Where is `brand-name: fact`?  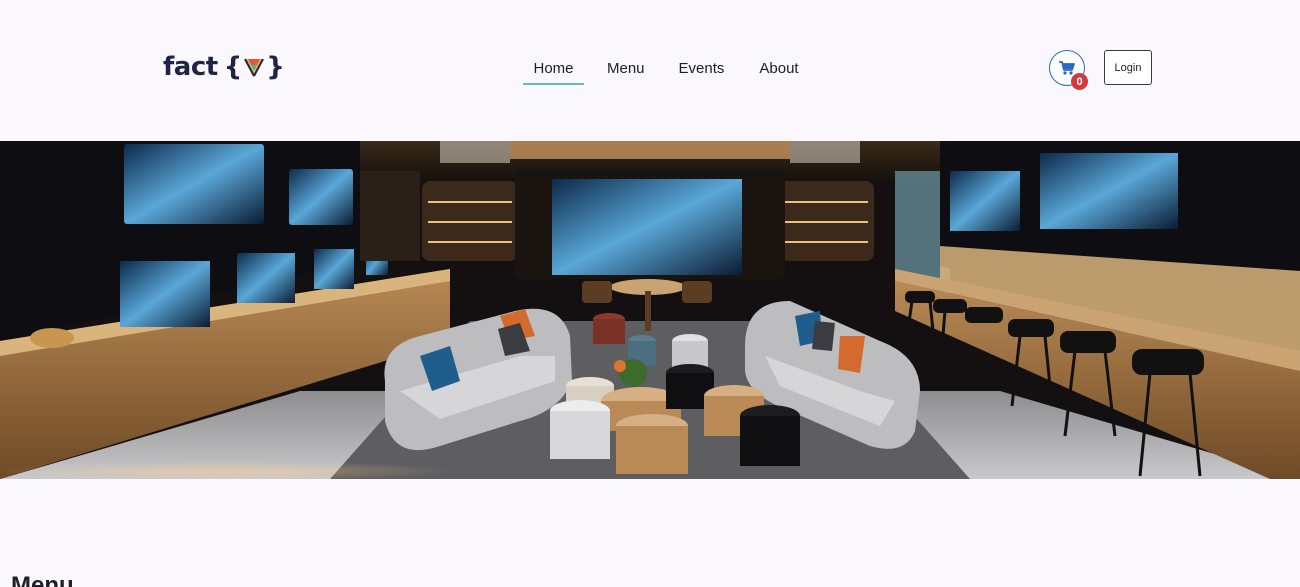
brand-name: fact is located at coordinates (190, 67).